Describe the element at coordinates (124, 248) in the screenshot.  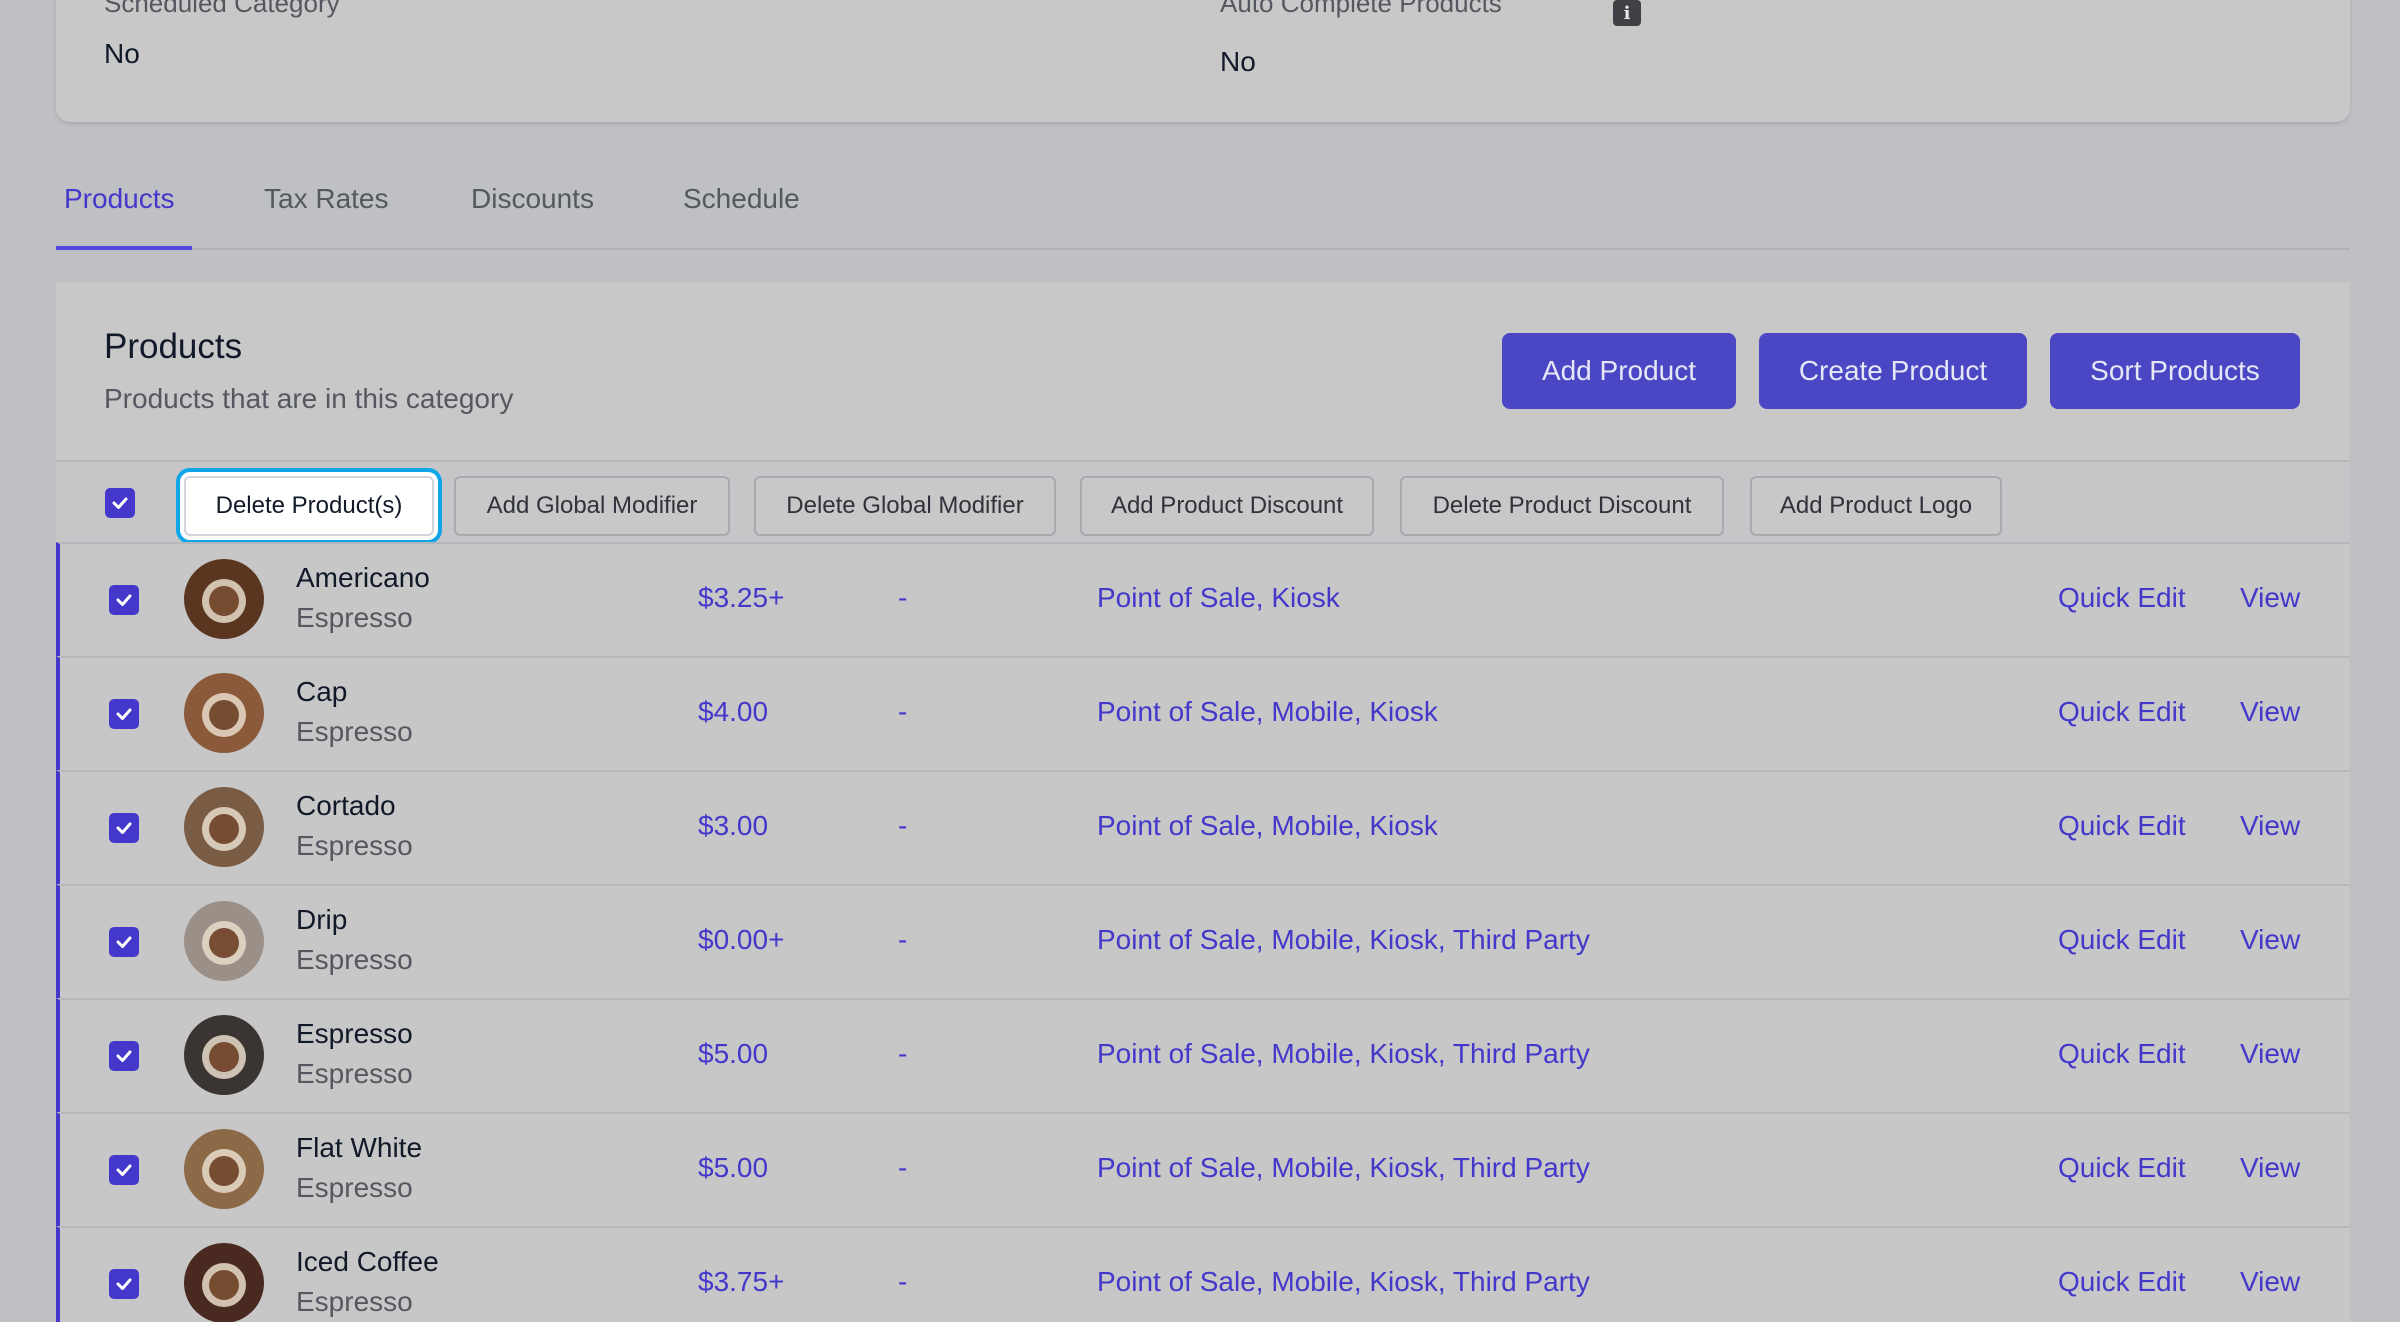
I see `active-tab-indicator` at that location.